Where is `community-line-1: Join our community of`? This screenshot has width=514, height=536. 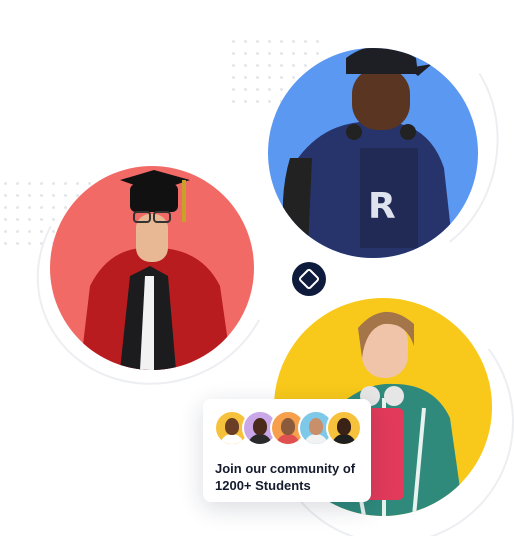
community-line-1: Join our community of is located at coordinates (285, 468).